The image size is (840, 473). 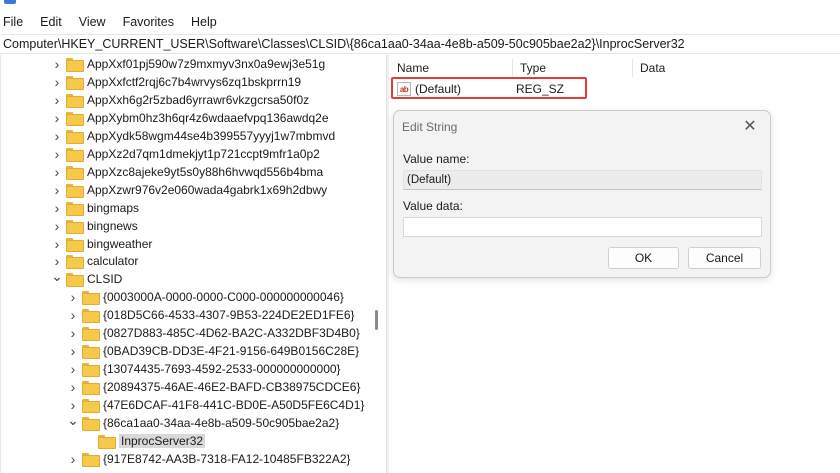 I want to click on cancel-button: Cancel, so click(x=724, y=258).